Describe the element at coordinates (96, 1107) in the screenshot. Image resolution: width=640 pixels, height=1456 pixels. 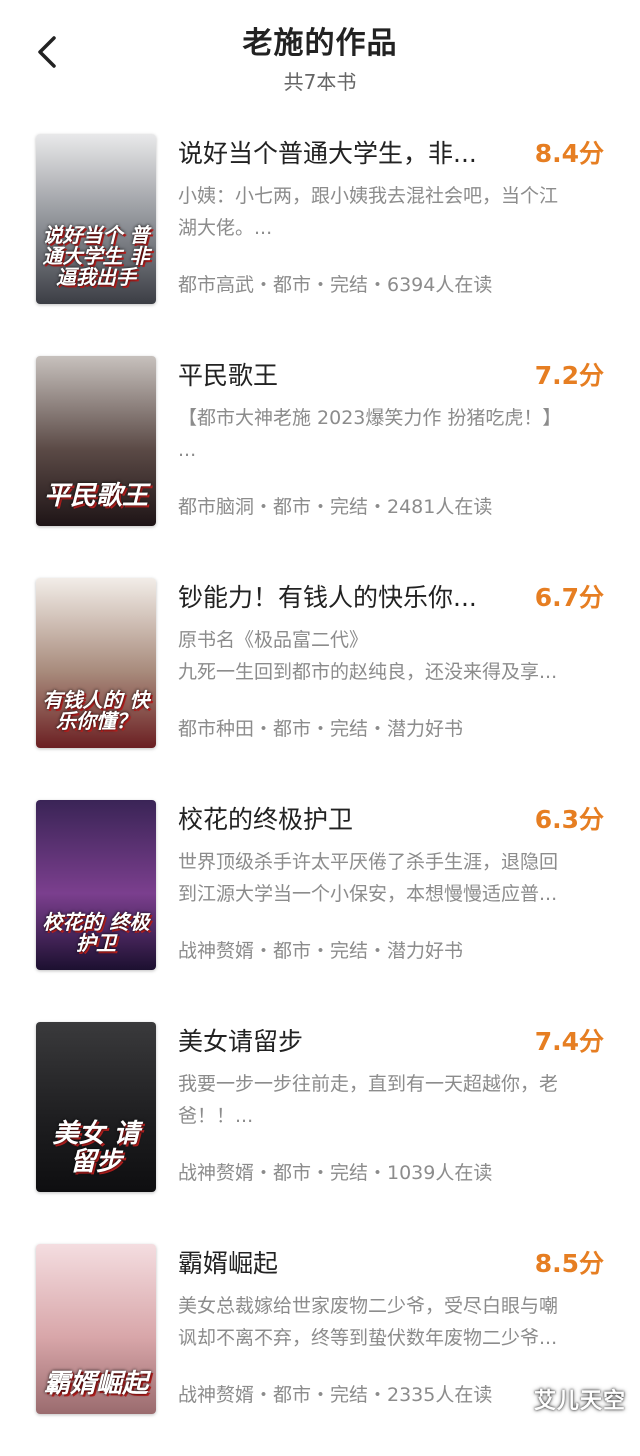
I see `book-cover: 美女 请留步` at that location.